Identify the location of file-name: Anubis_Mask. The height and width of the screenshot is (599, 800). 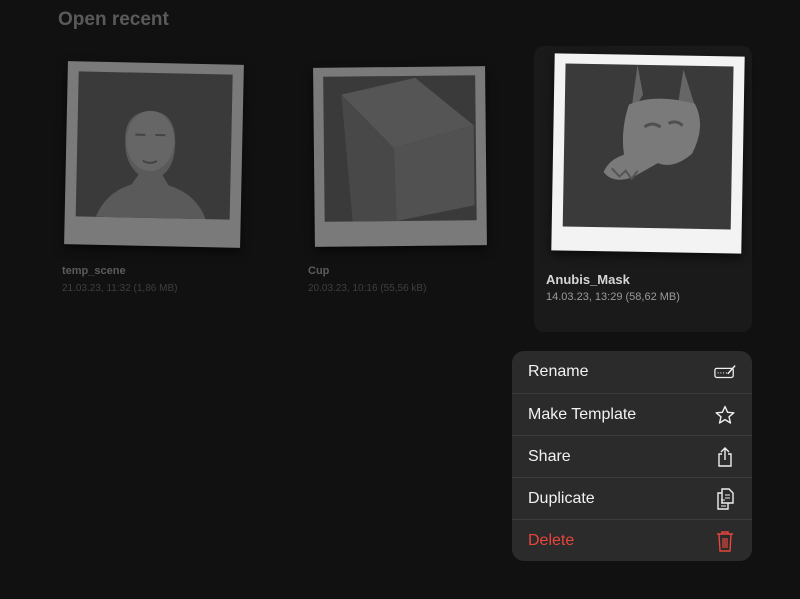
(588, 279).